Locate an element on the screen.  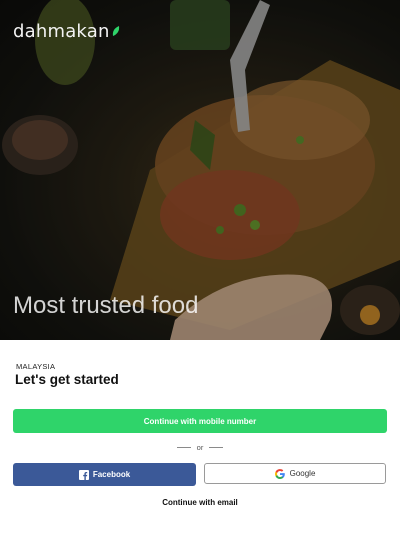
brand-logo: dahmakan is located at coordinates (66, 31).